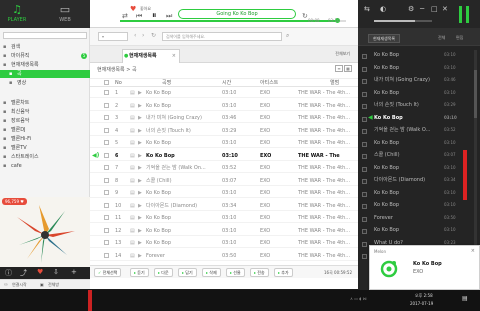  I want to click on connect-start-link: 연결시작, so click(19, 284).